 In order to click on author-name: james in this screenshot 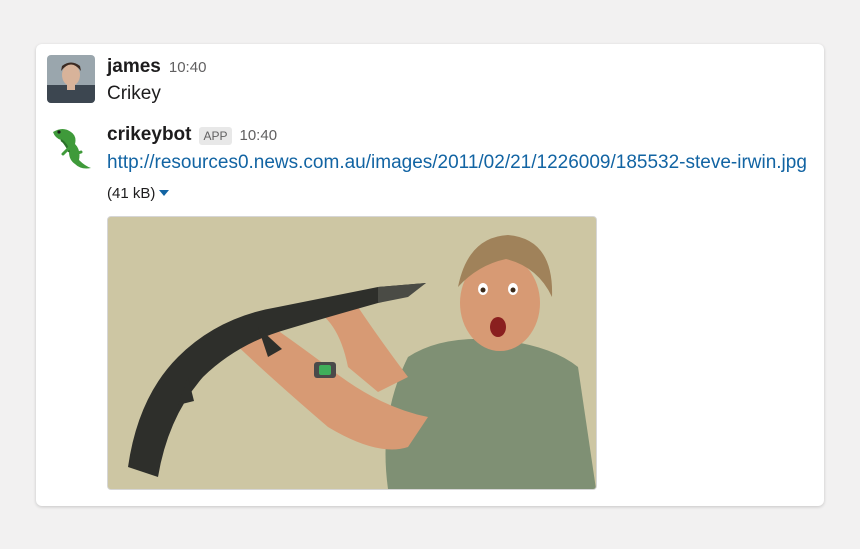, I will do `click(134, 67)`.